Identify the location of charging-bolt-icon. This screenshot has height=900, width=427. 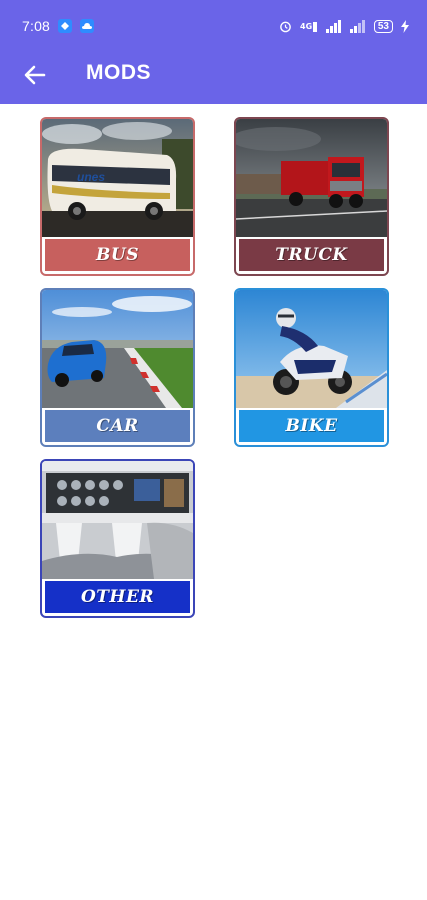
(405, 26).